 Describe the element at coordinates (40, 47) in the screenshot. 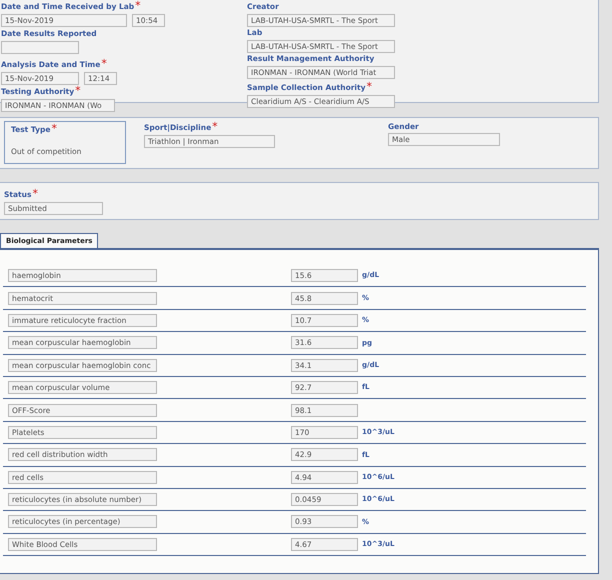

I see `date-field` at that location.